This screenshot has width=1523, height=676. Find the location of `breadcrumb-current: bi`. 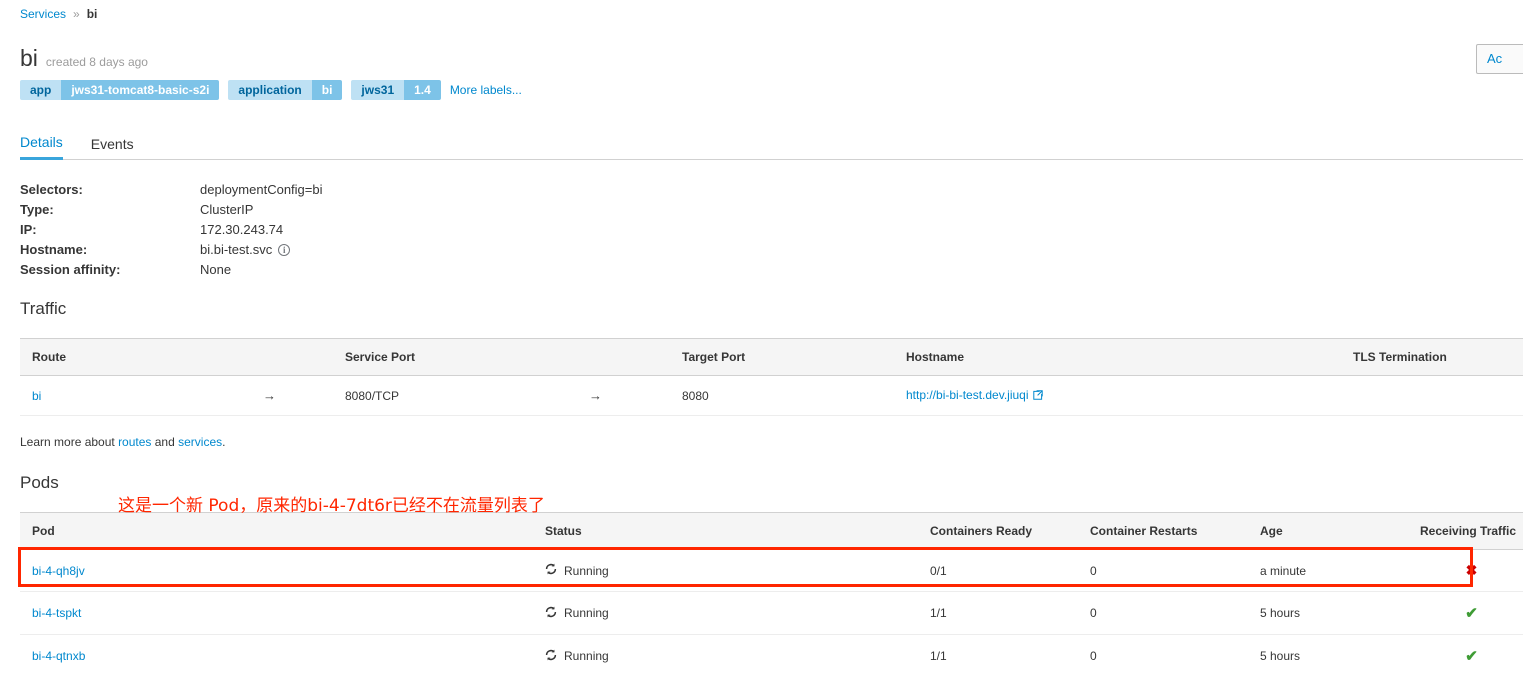

breadcrumb-current: bi is located at coordinates (92, 14).